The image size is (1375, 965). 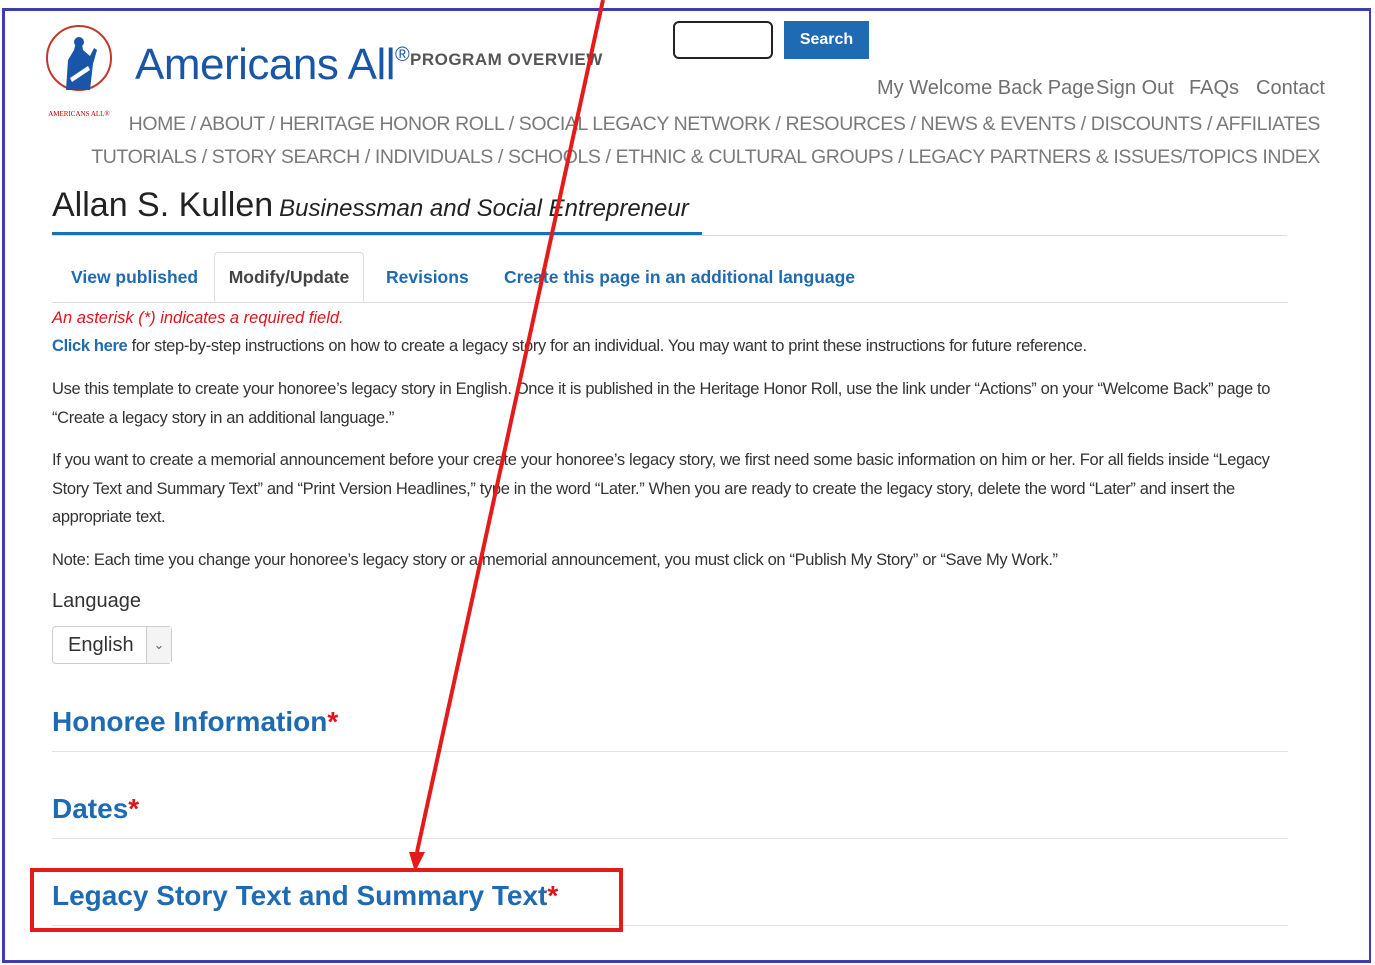 What do you see at coordinates (670, 302) in the screenshot?
I see `tabs-divider` at bounding box center [670, 302].